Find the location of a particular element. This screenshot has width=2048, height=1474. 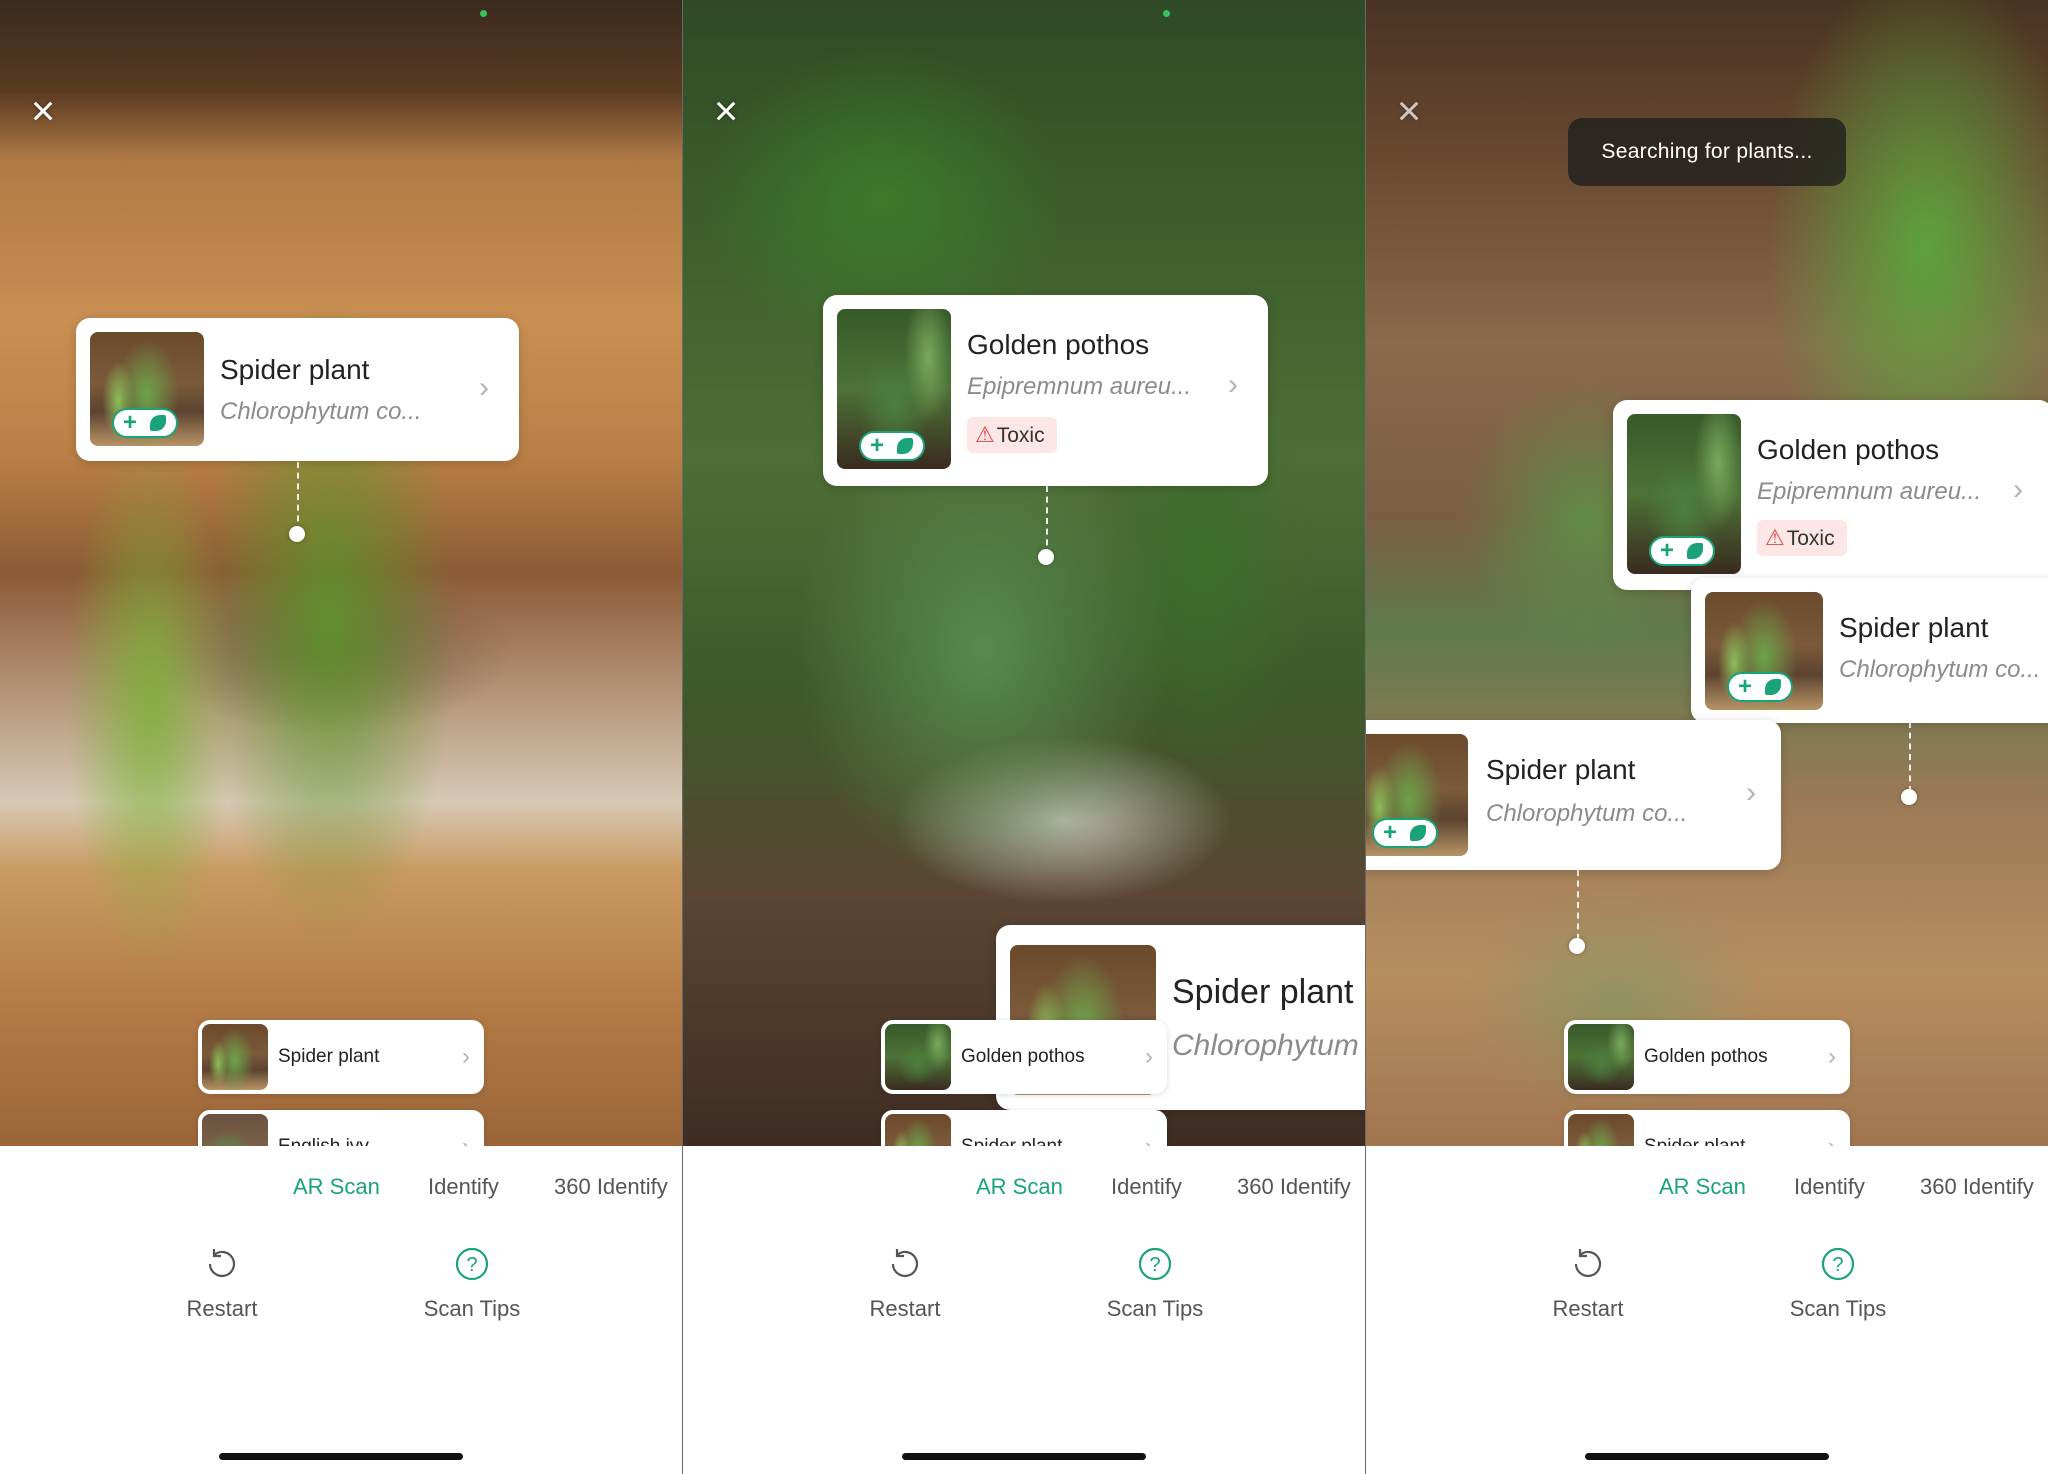

result-label: English ivy is located at coordinates (323, 1128).